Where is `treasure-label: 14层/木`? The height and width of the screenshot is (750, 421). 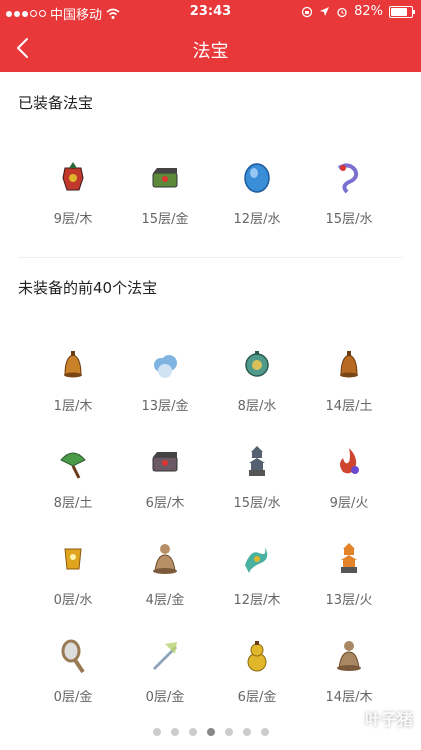
treasure-label: 14层/木 is located at coordinates (349, 697).